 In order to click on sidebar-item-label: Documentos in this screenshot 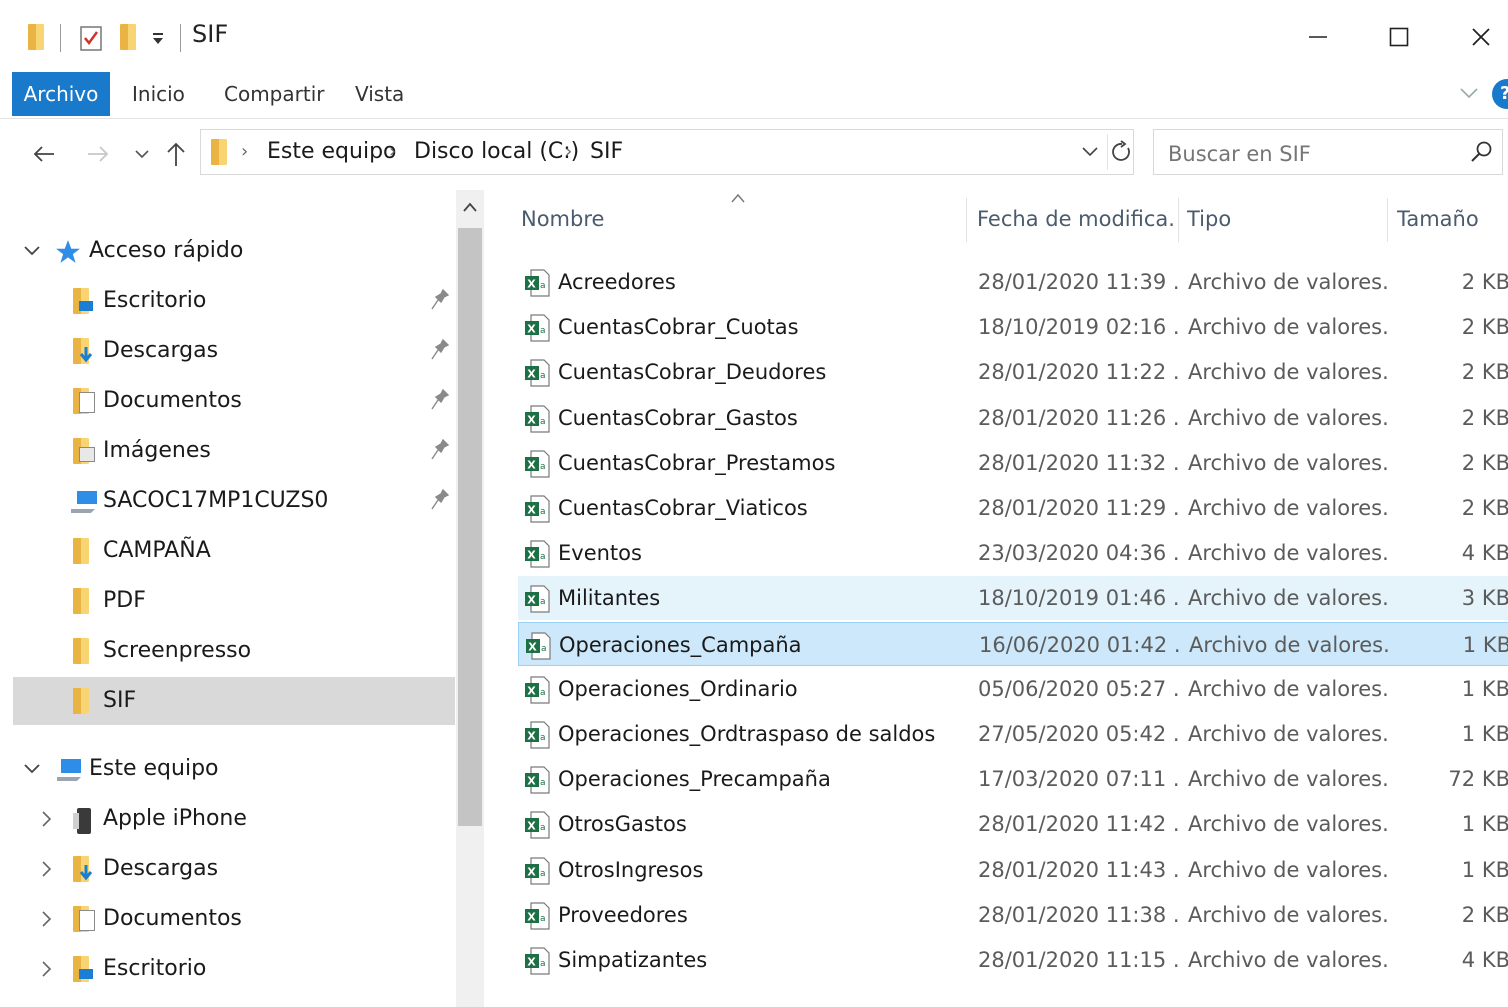, I will do `click(172, 400)`.